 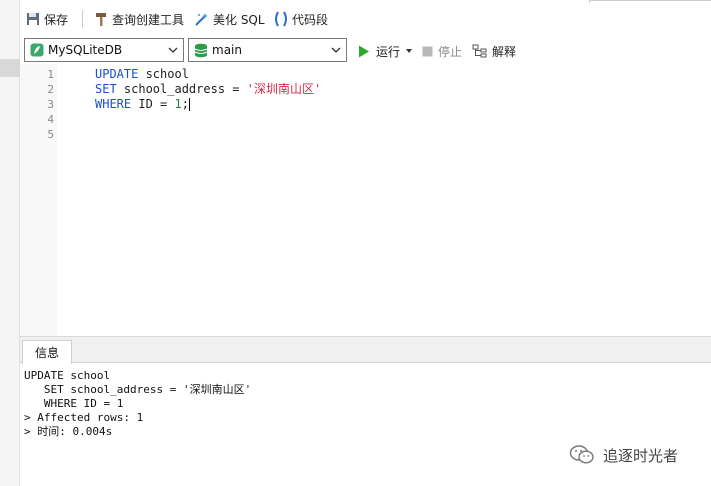 What do you see at coordinates (38, 200) in the screenshot?
I see `line-number-gutter: 1 2 3 4 5` at bounding box center [38, 200].